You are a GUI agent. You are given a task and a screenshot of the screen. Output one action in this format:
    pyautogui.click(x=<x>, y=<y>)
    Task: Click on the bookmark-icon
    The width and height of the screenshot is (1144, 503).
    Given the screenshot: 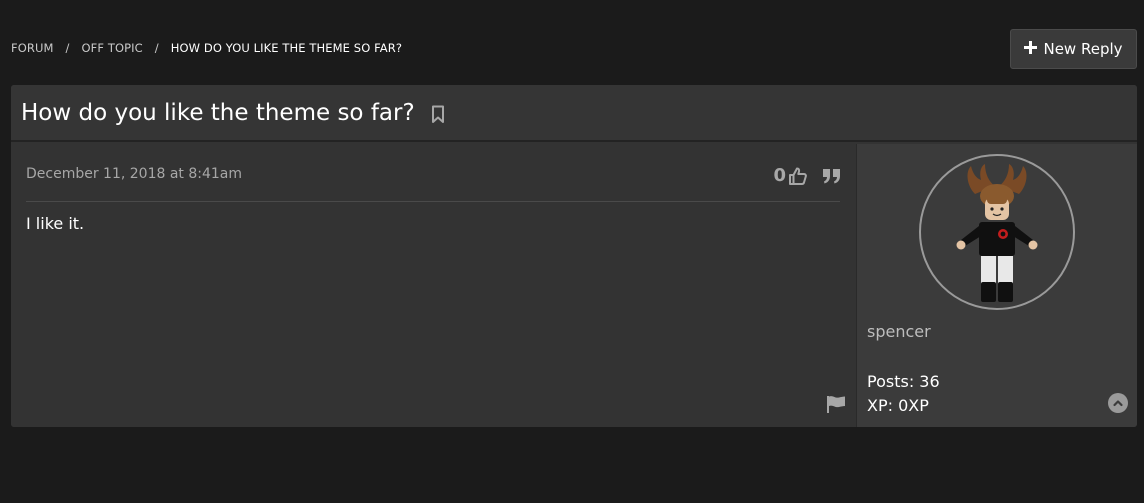 What is the action you would take?
    pyautogui.click(x=438, y=114)
    